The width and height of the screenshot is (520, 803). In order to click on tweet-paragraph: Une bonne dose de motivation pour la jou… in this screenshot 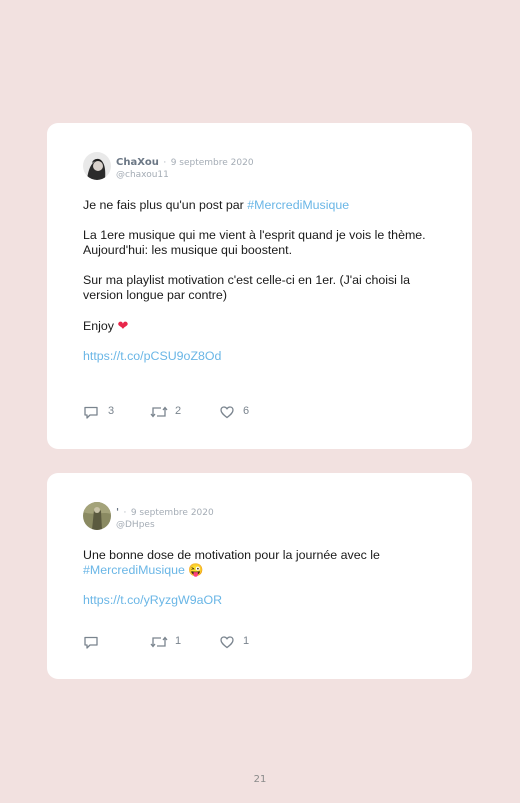, I will do `click(268, 563)`.